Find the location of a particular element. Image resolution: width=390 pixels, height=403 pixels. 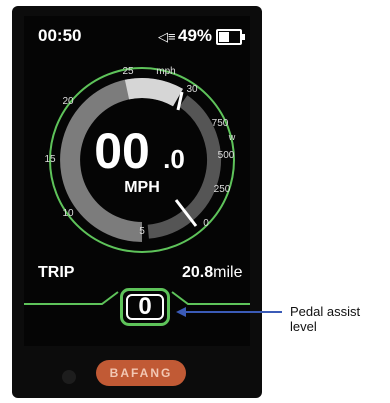

trip-line-left is located at coordinates (71, 298).